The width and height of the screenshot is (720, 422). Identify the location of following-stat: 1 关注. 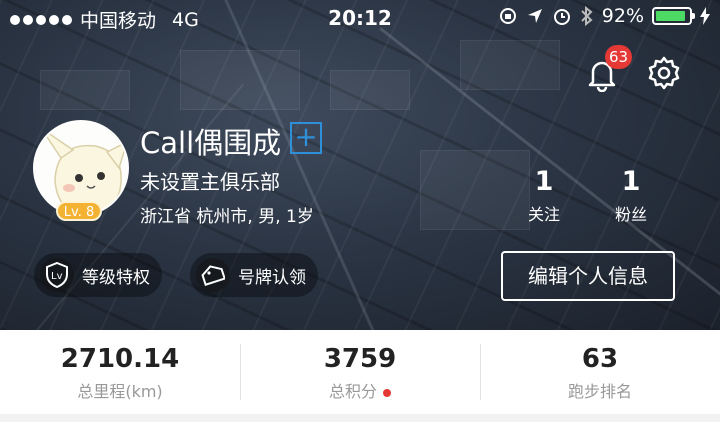
(544, 195).